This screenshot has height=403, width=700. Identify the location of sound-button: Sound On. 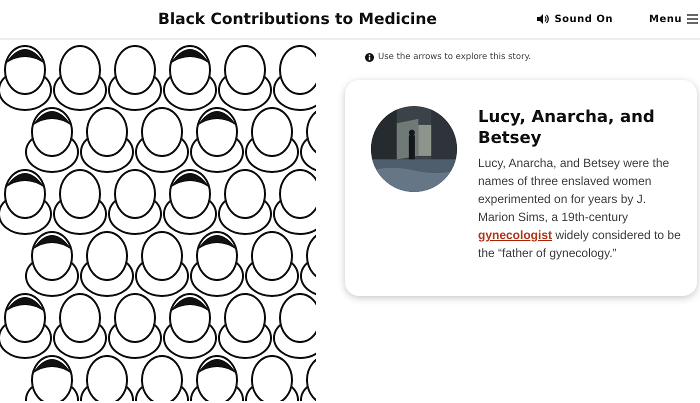
(575, 19).